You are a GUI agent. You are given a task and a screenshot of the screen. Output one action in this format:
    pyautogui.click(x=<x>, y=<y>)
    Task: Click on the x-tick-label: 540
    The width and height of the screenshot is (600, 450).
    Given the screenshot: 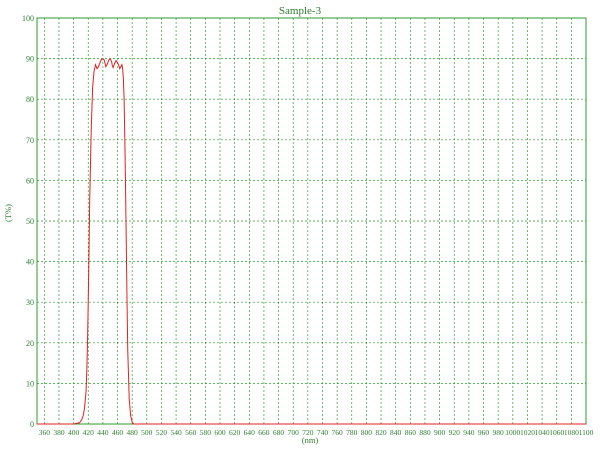 What is the action you would take?
    pyautogui.click(x=176, y=432)
    